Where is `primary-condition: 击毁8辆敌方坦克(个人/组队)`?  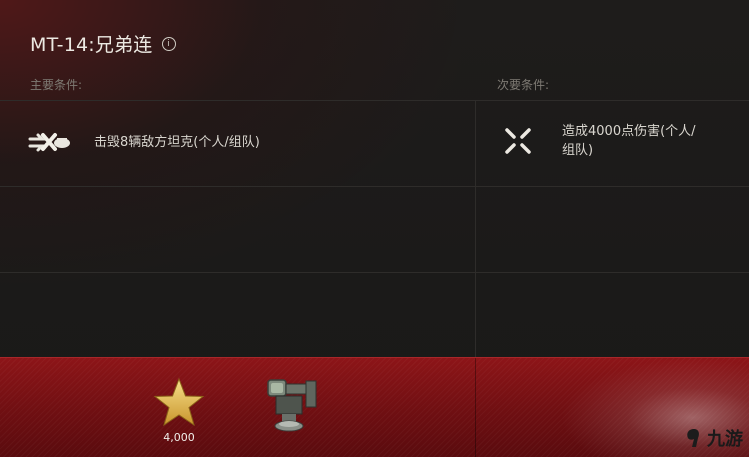
primary-condition: 击毁8辆敌方坦克(个人/组队) is located at coordinates (143, 142).